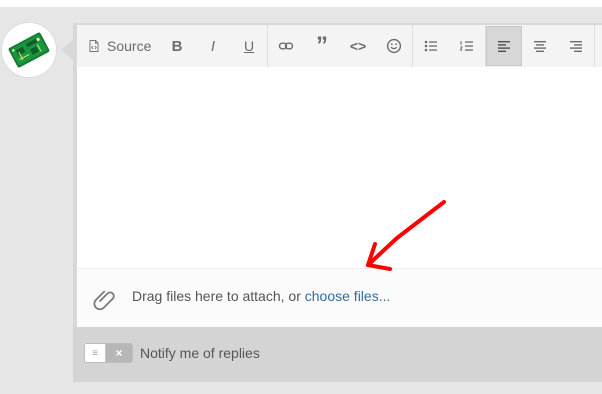 This screenshot has width=602, height=394. I want to click on quote-icon: ”, so click(322, 45).